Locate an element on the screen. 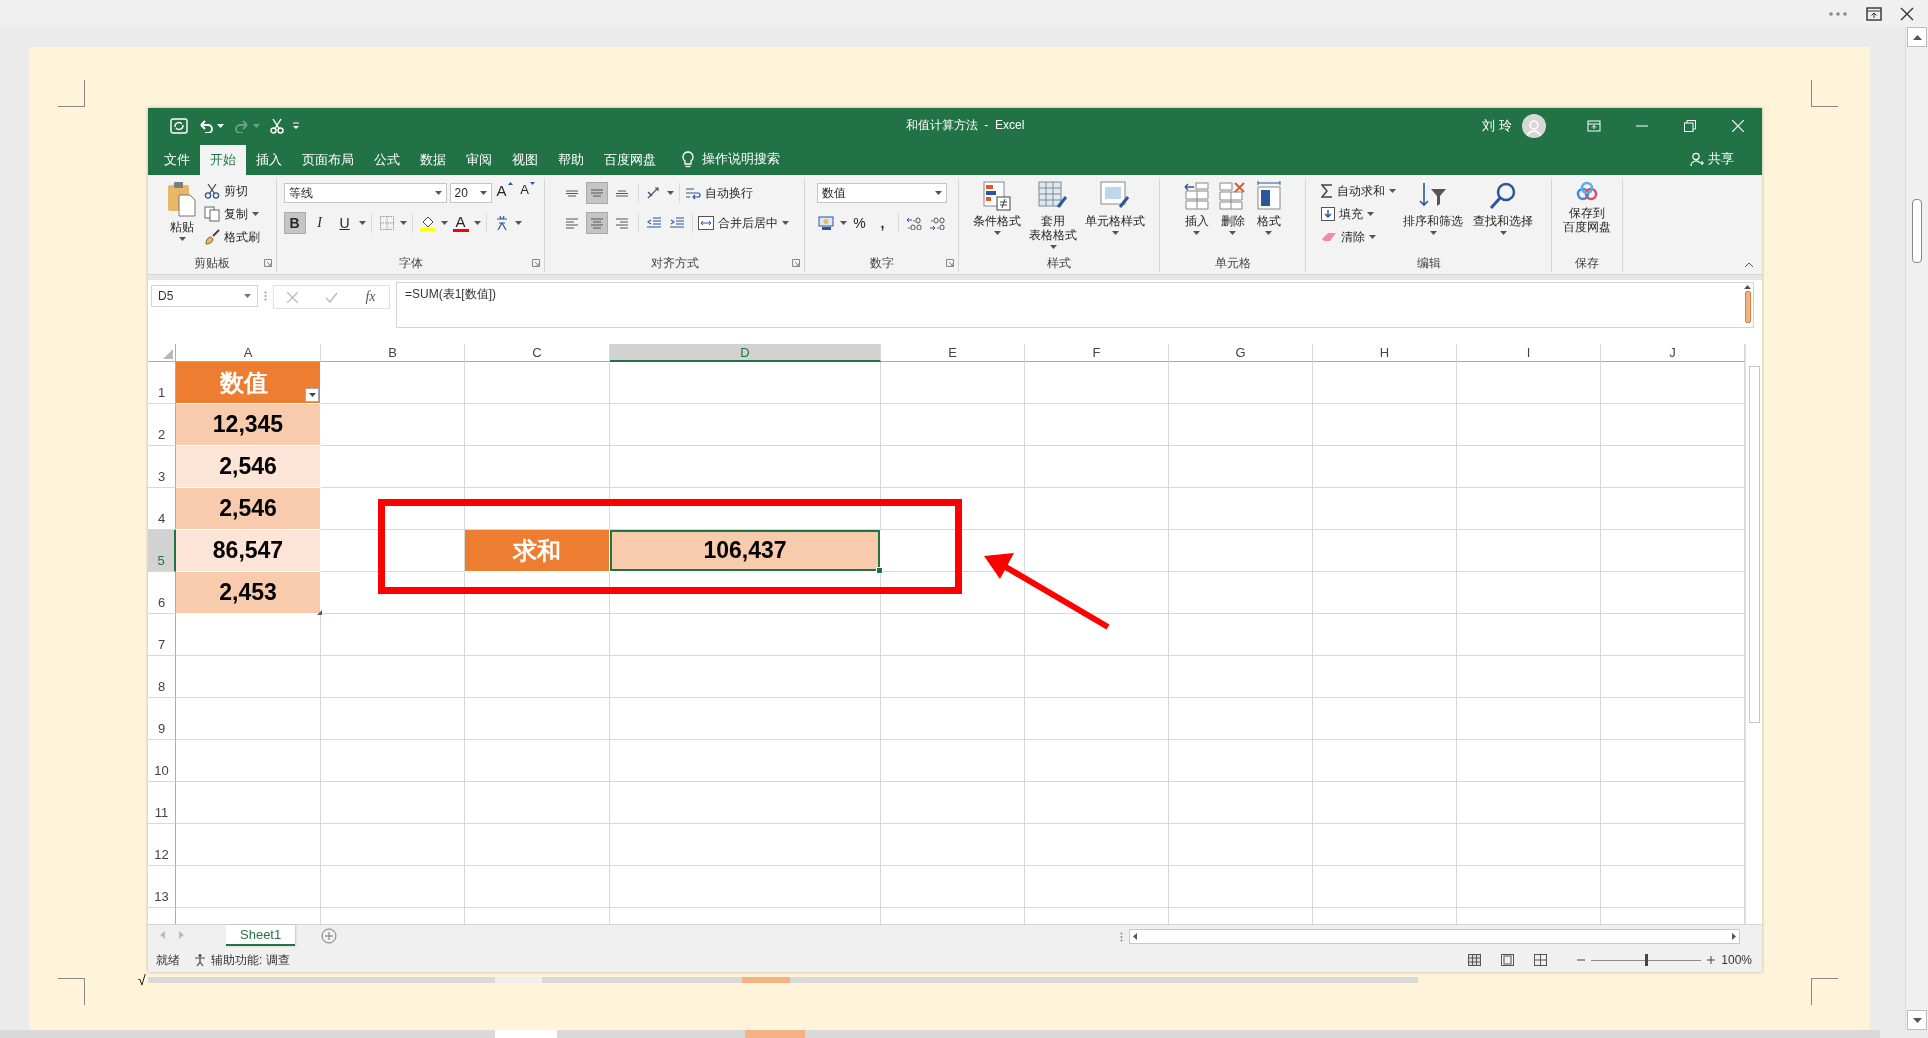 The image size is (1928, 1038). wrap-text-button: 自动换行 is located at coordinates (718, 193).